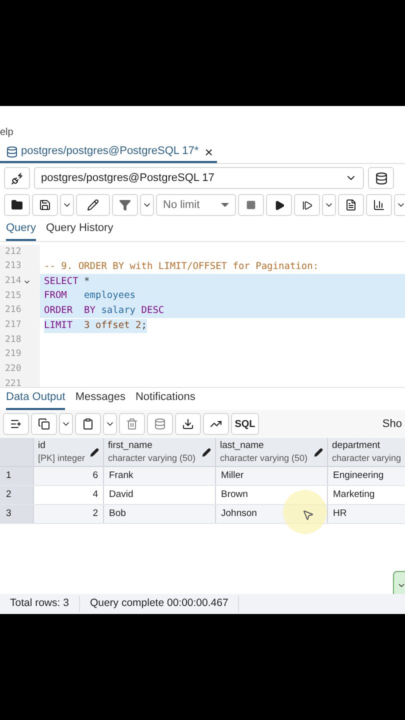  What do you see at coordinates (13, 252) in the screenshot?
I see `line-number: 212` at bounding box center [13, 252].